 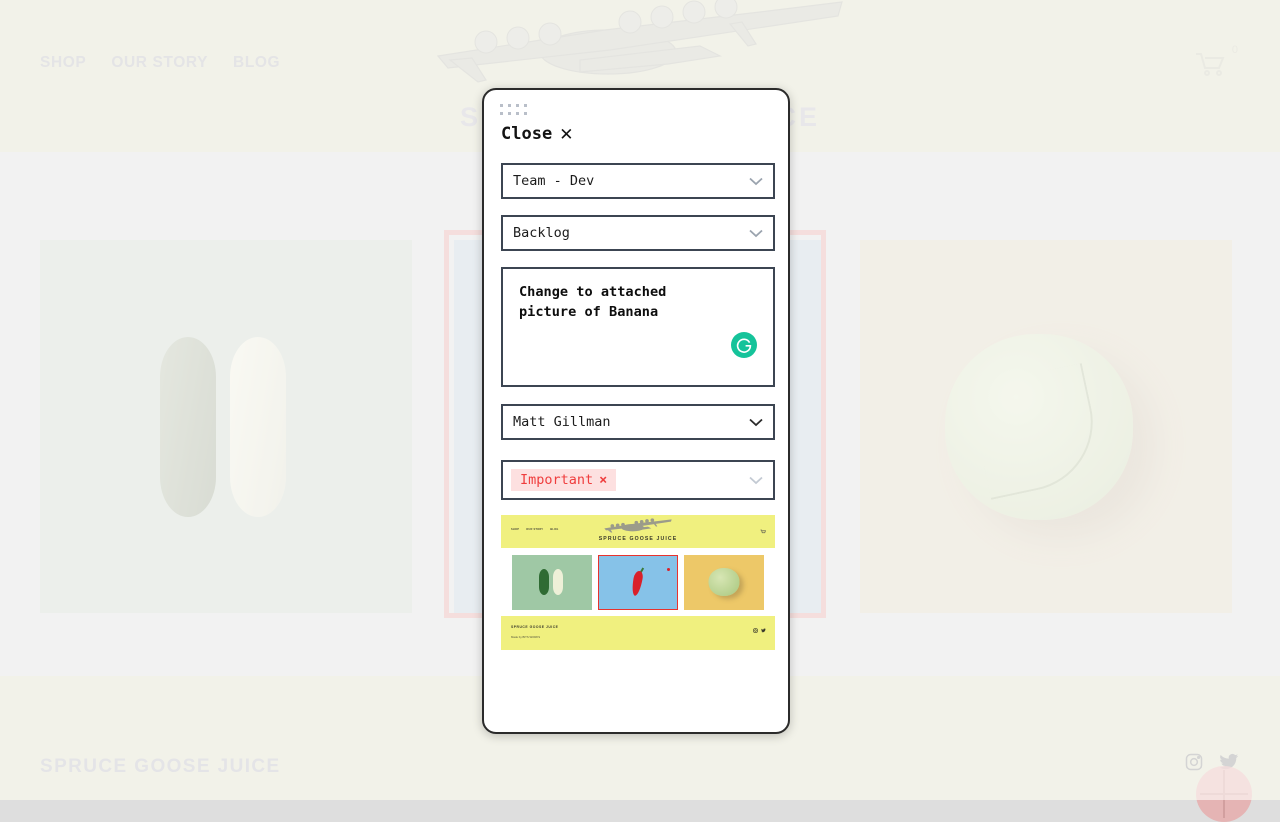 I want to click on thumbnail-products, so click(x=638, y=582).